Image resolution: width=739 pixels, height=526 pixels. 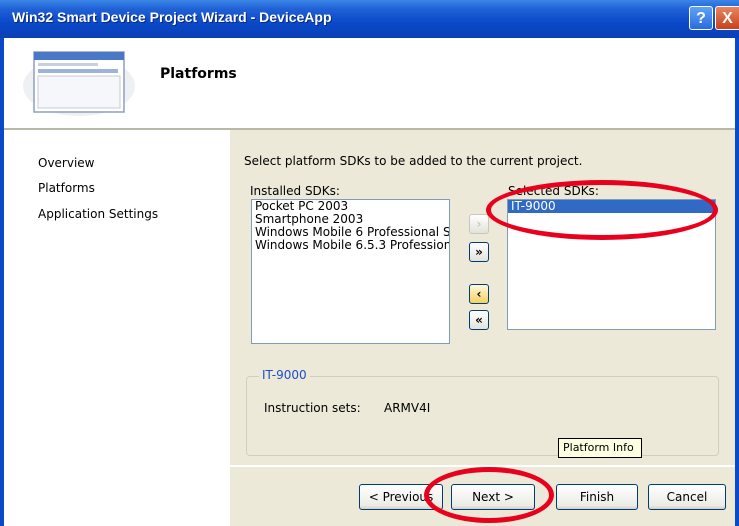 I want to click on installed-sdks-label: Installed SDKs:, so click(x=295, y=191).